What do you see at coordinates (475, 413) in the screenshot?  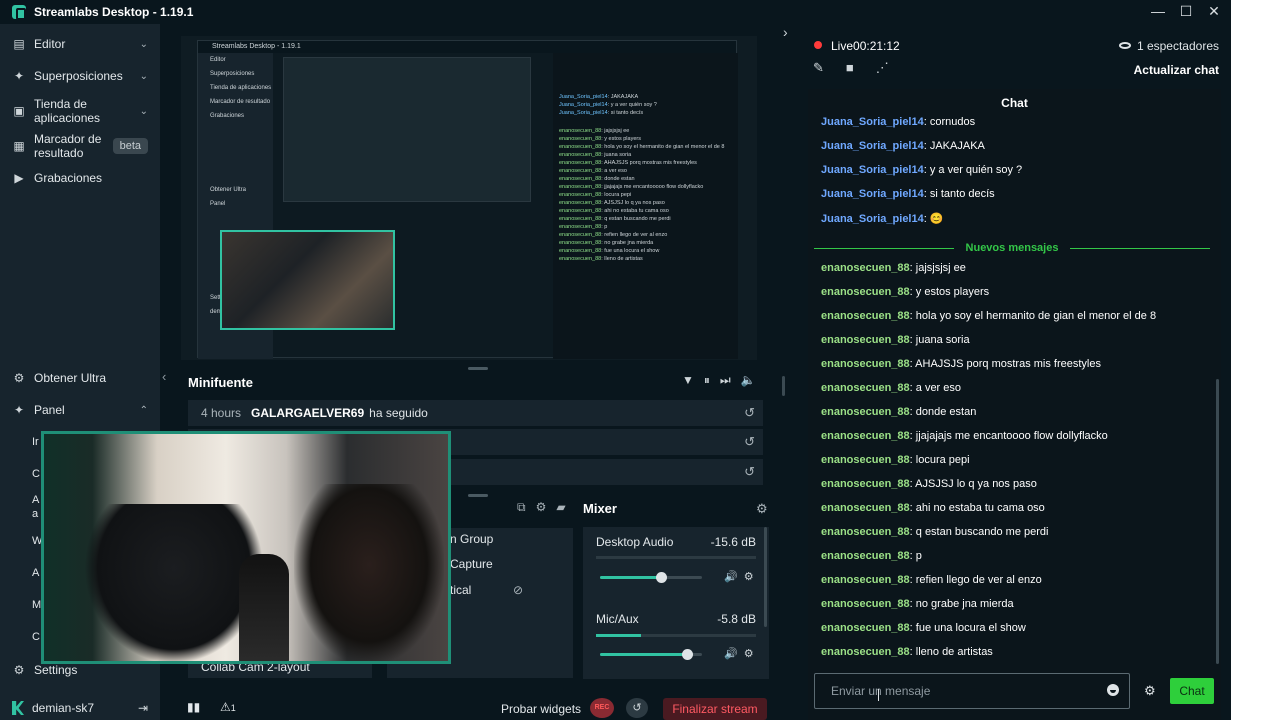 I see `feed-row: 4 hours GALARGAELVER69 ha seguido ↺` at bounding box center [475, 413].